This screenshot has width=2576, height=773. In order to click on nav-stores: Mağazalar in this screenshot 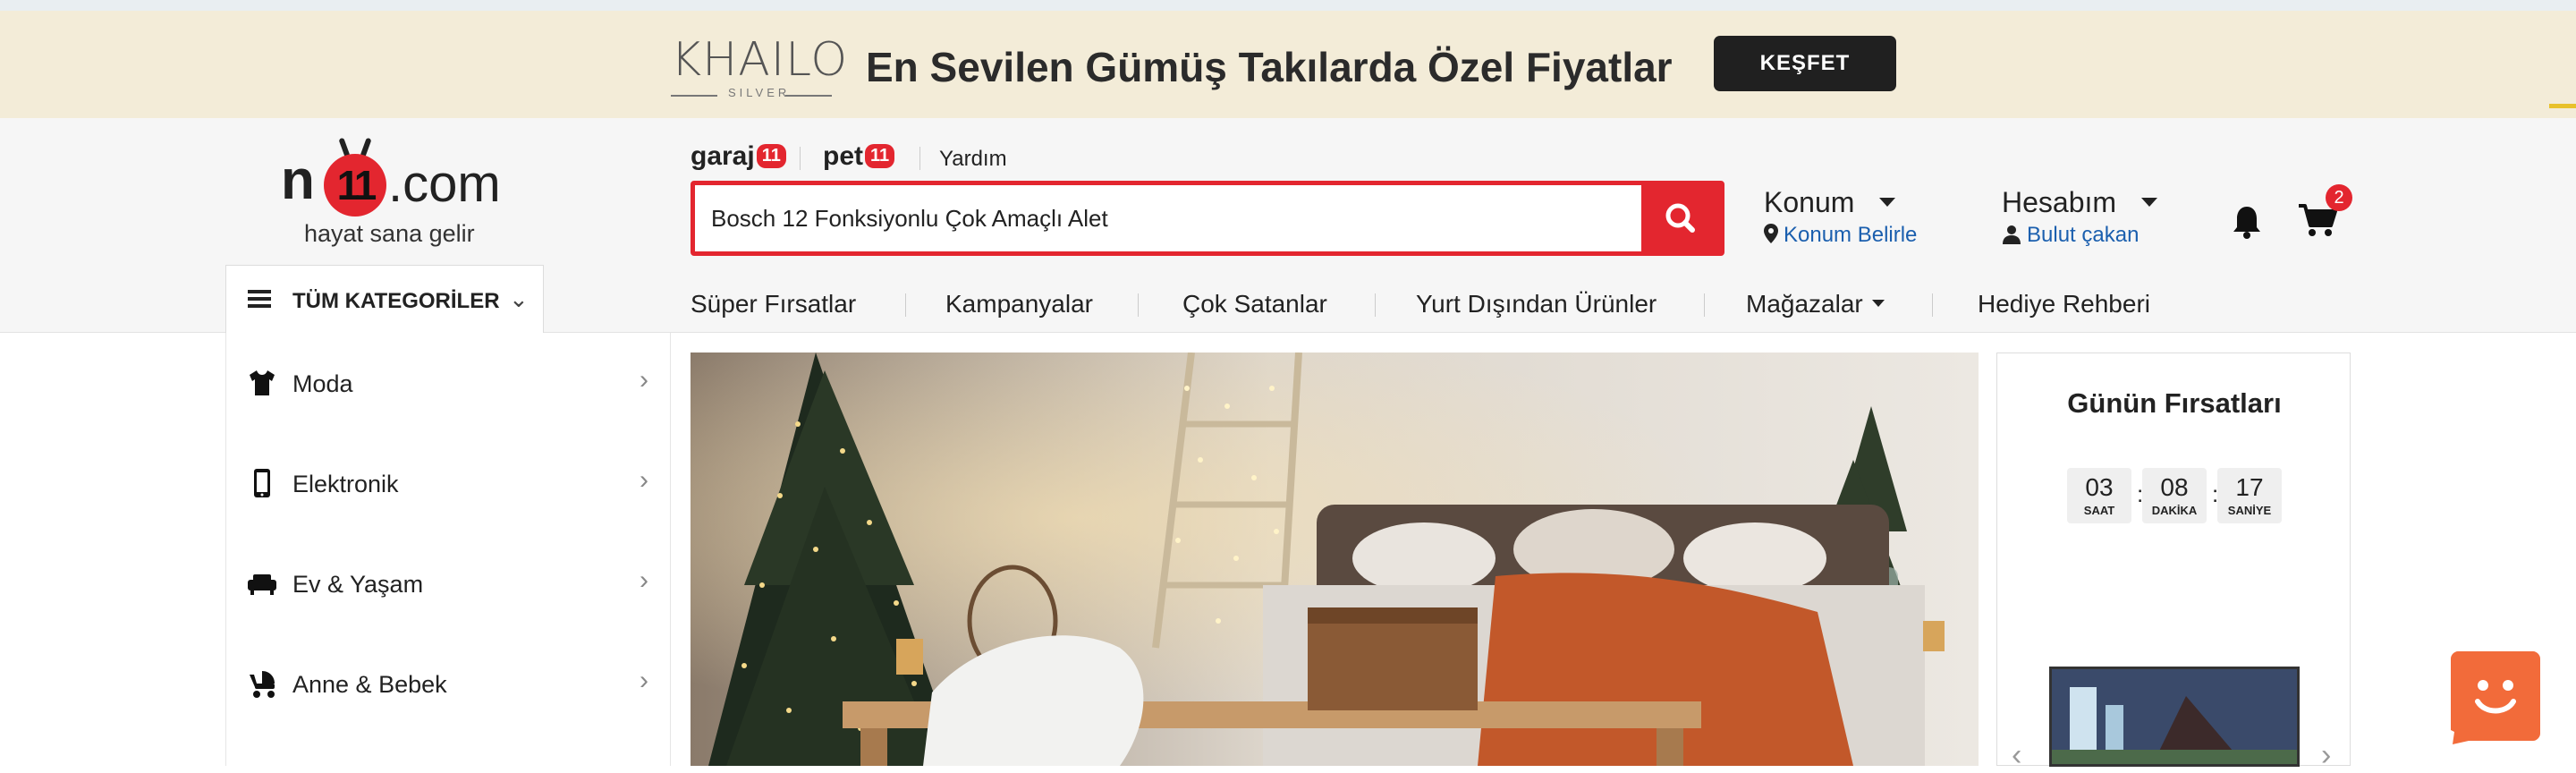, I will do `click(1815, 304)`.